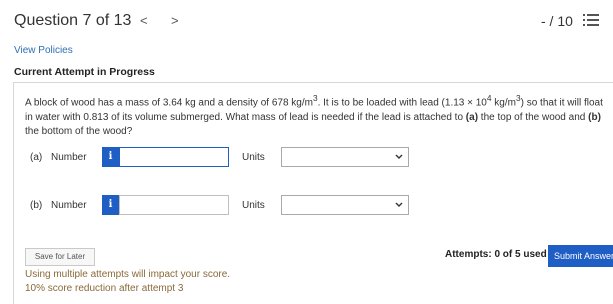 The image size is (613, 304). Describe the element at coordinates (69, 157) in the screenshot. I see `part-a-number-label: Number` at that location.